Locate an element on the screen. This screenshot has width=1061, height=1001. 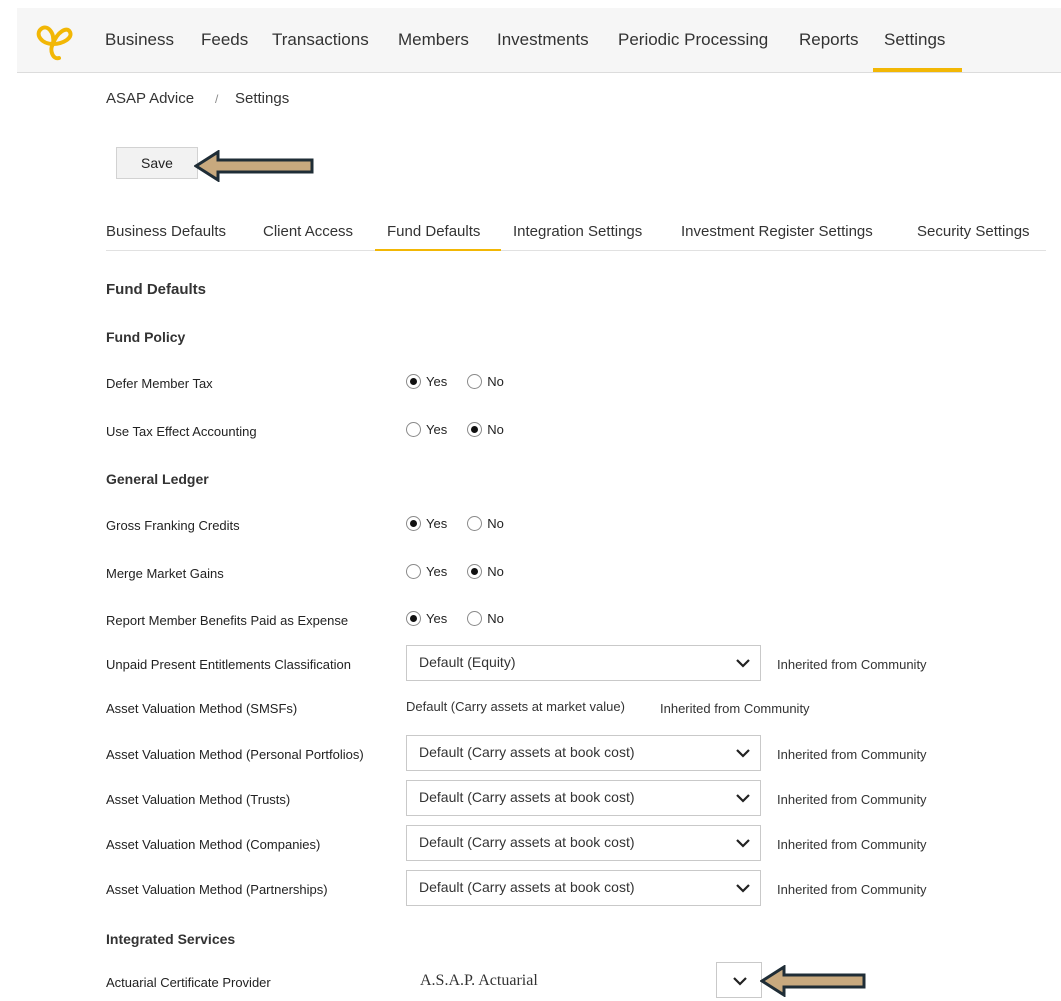
nav-transactions: Transactions is located at coordinates (320, 40).